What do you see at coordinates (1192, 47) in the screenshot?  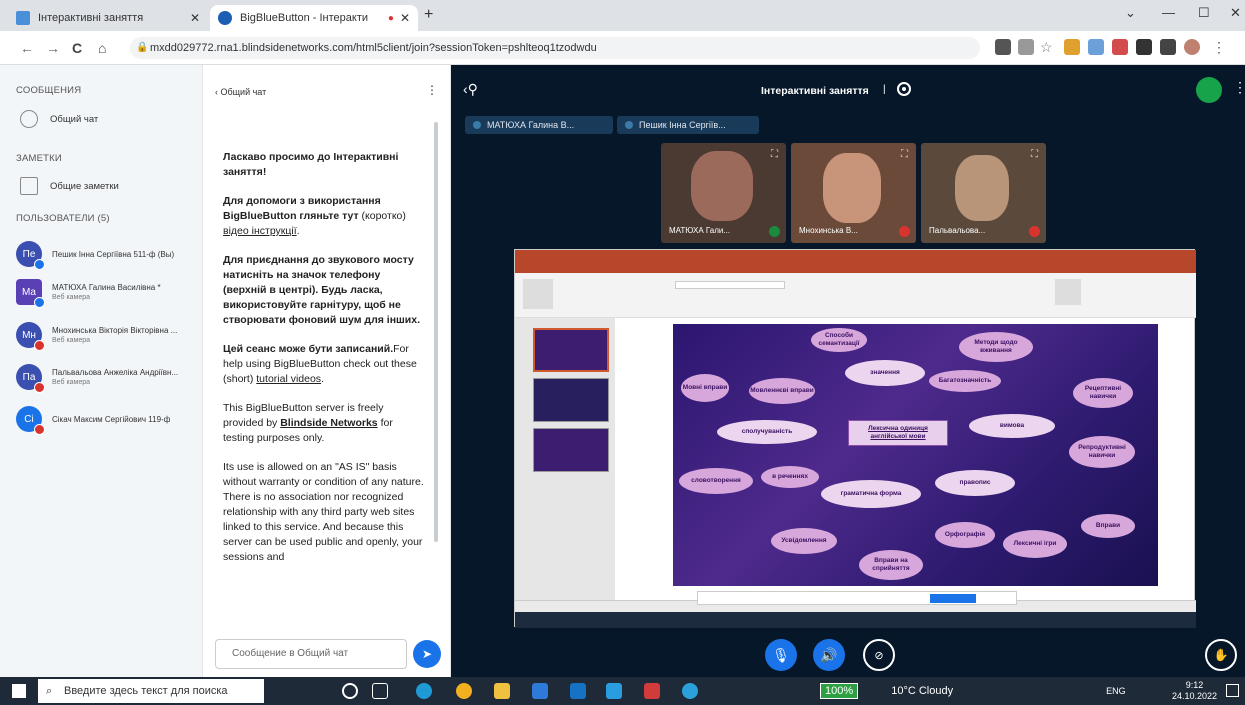 I see `profile-avatar` at bounding box center [1192, 47].